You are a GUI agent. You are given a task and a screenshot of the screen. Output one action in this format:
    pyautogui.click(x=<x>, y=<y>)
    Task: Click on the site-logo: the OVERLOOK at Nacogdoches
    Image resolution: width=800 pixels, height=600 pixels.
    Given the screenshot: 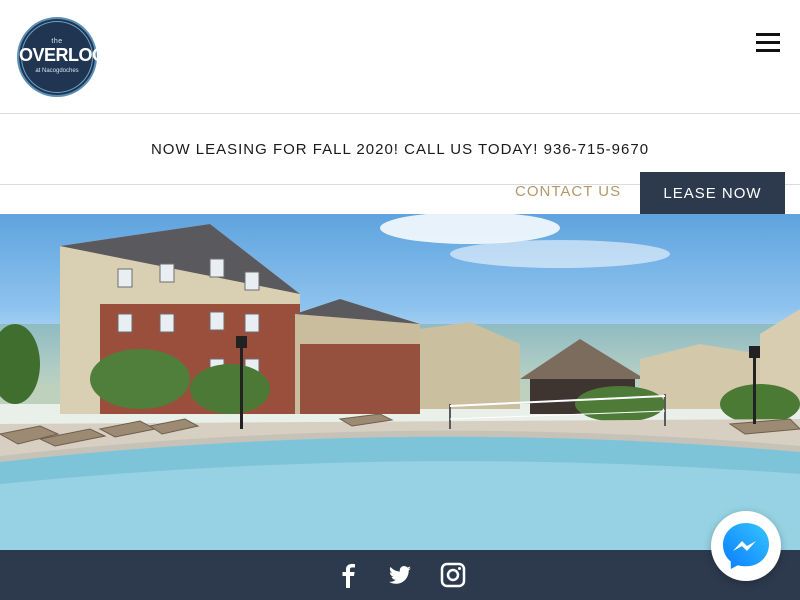 What is the action you would take?
    pyautogui.click(x=68, y=57)
    